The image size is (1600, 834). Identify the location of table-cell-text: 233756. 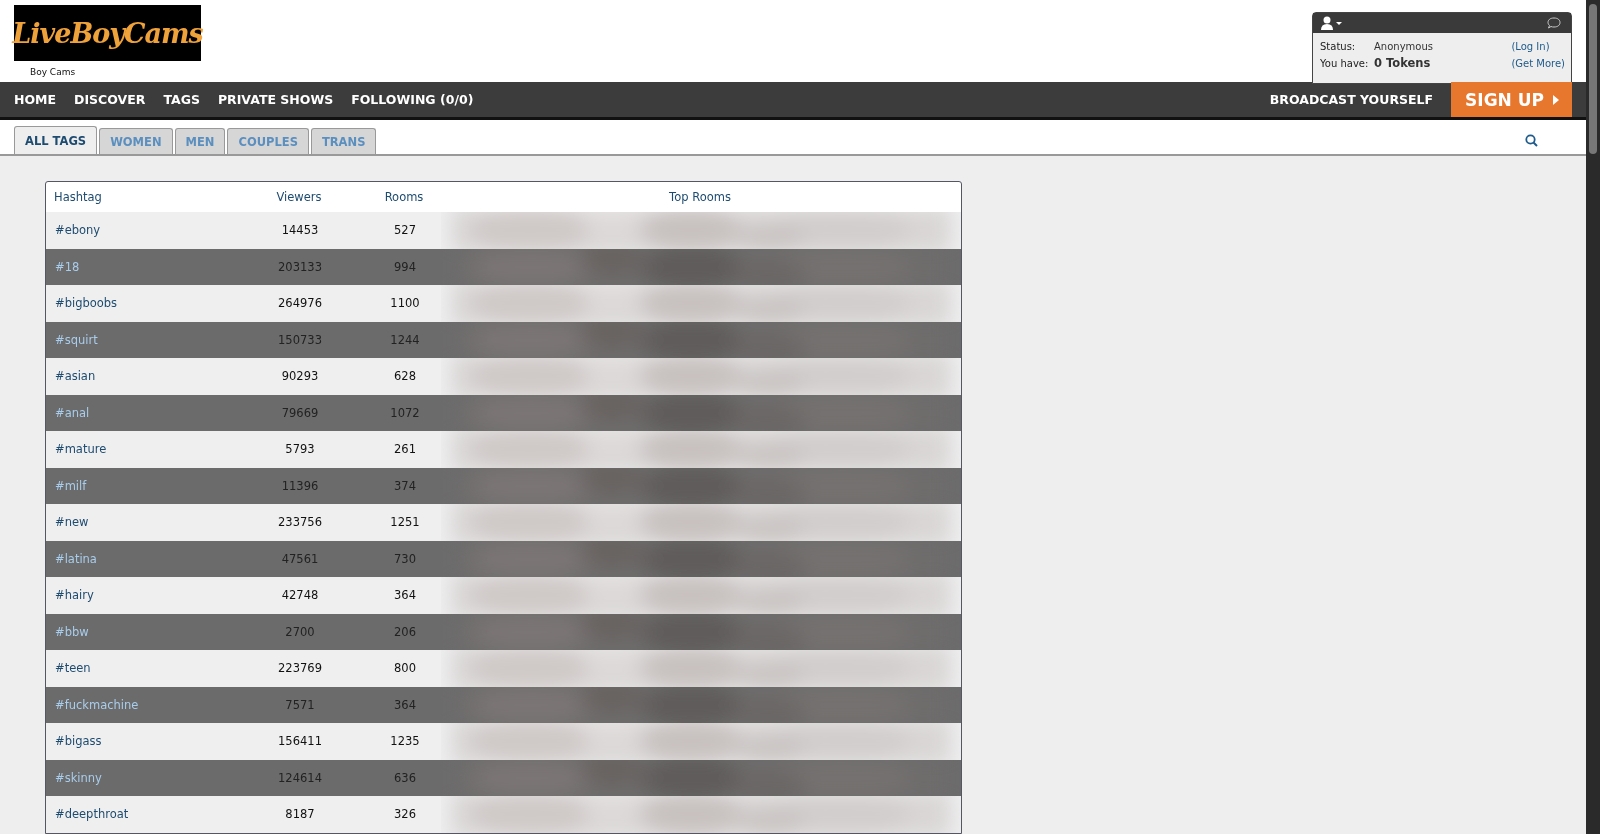
(300, 522).